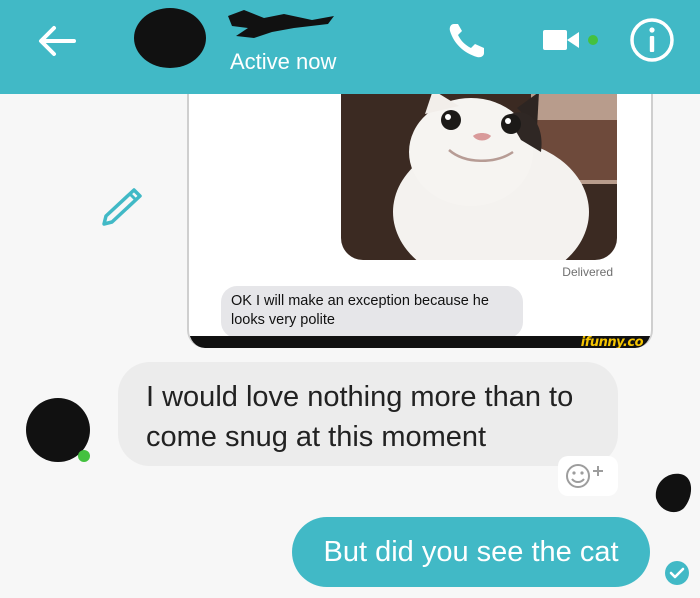 This screenshot has width=700, height=598. Describe the element at coordinates (652, 40) in the screenshot. I see `info-icon` at that location.